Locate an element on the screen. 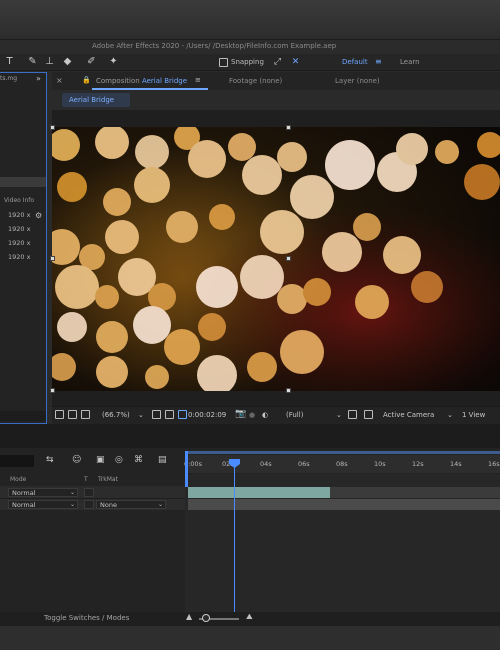  ruler-tick-label: 06s is located at coordinates (304, 464).